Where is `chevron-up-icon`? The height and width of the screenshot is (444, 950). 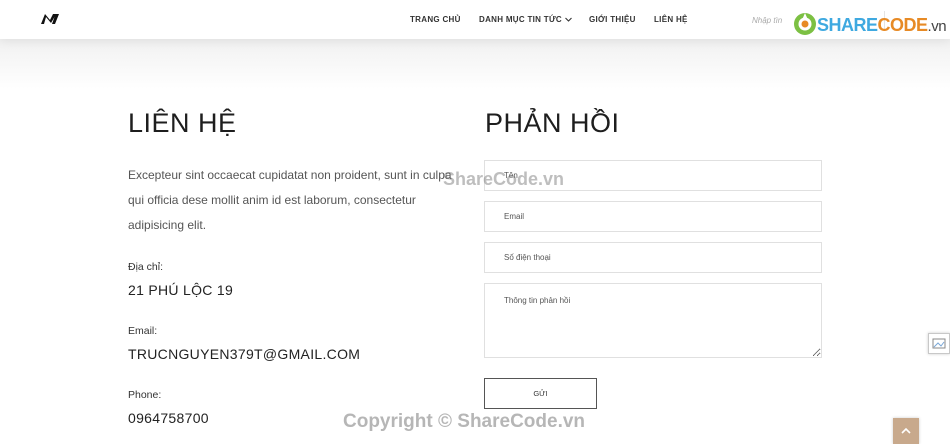
chevron-up-icon is located at coordinates (906, 430).